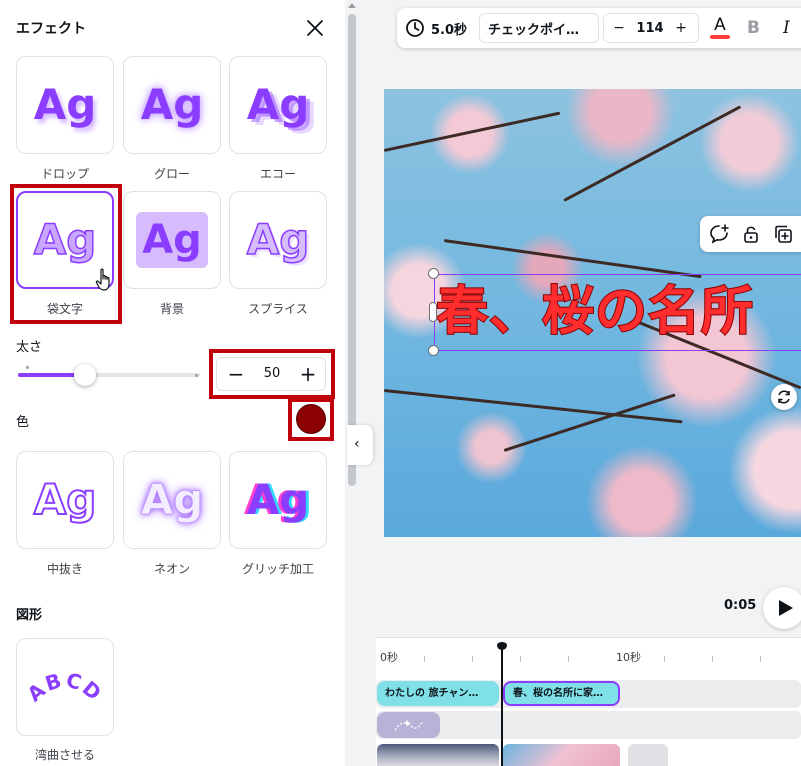 The height and width of the screenshot is (766, 801). What do you see at coordinates (617, 312) in the screenshot?
I see `text-selection-frame` at bounding box center [617, 312].